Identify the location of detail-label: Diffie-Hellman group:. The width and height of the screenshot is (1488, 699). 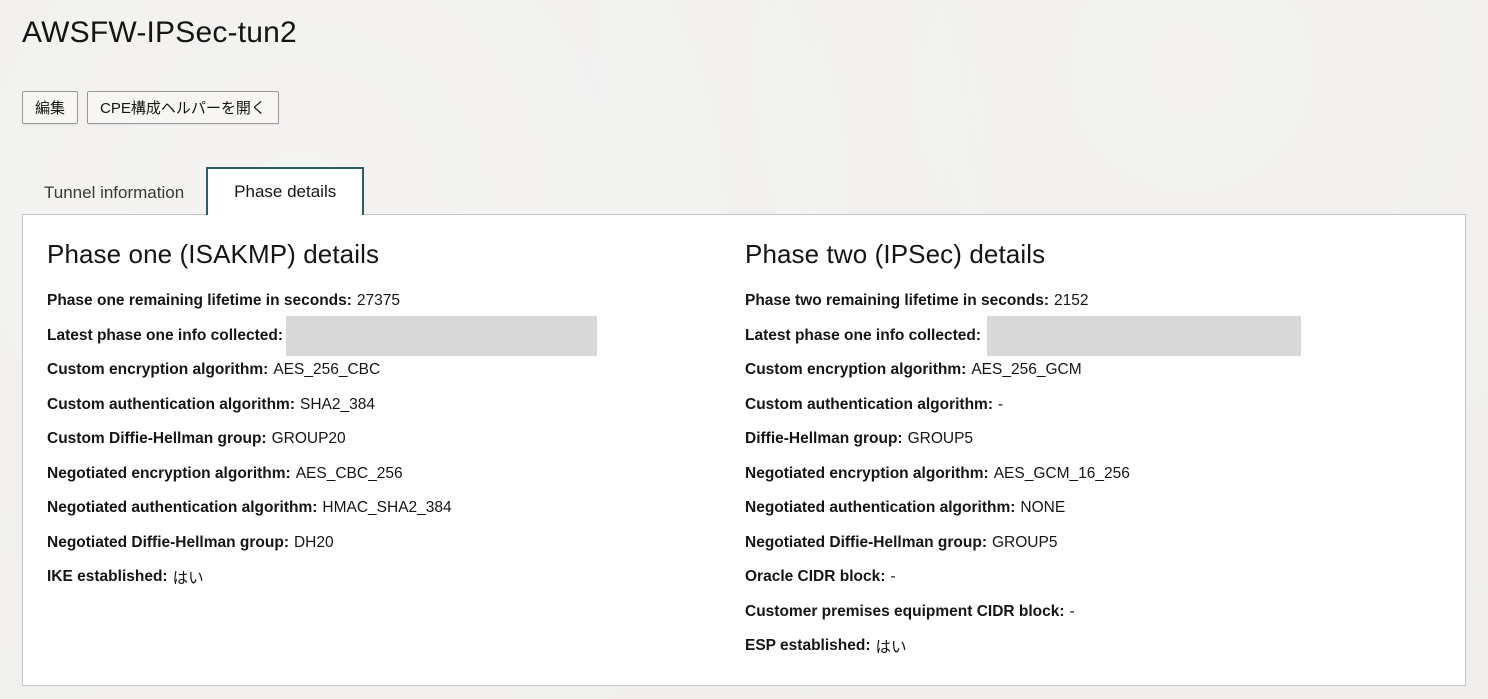
(824, 439).